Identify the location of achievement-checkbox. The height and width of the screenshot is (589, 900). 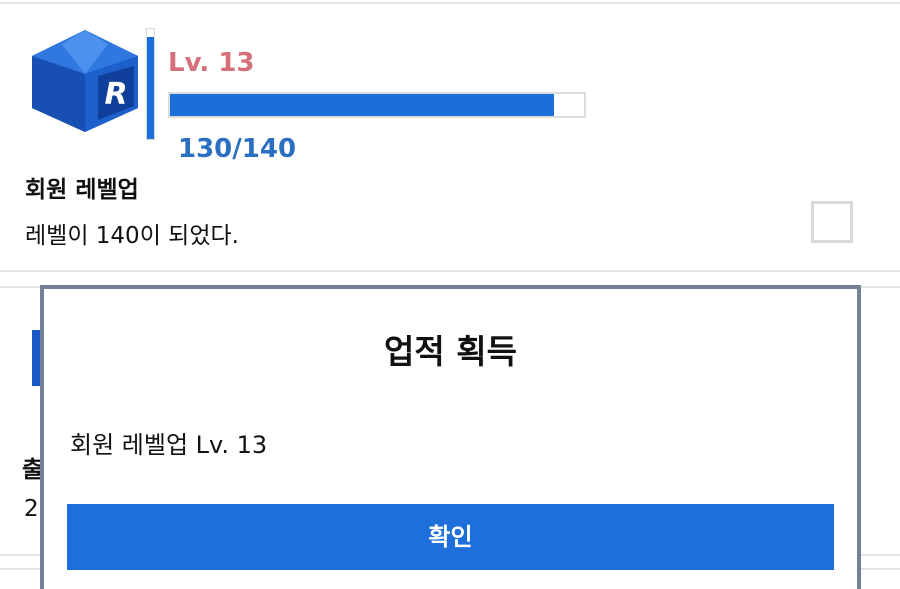
(832, 222).